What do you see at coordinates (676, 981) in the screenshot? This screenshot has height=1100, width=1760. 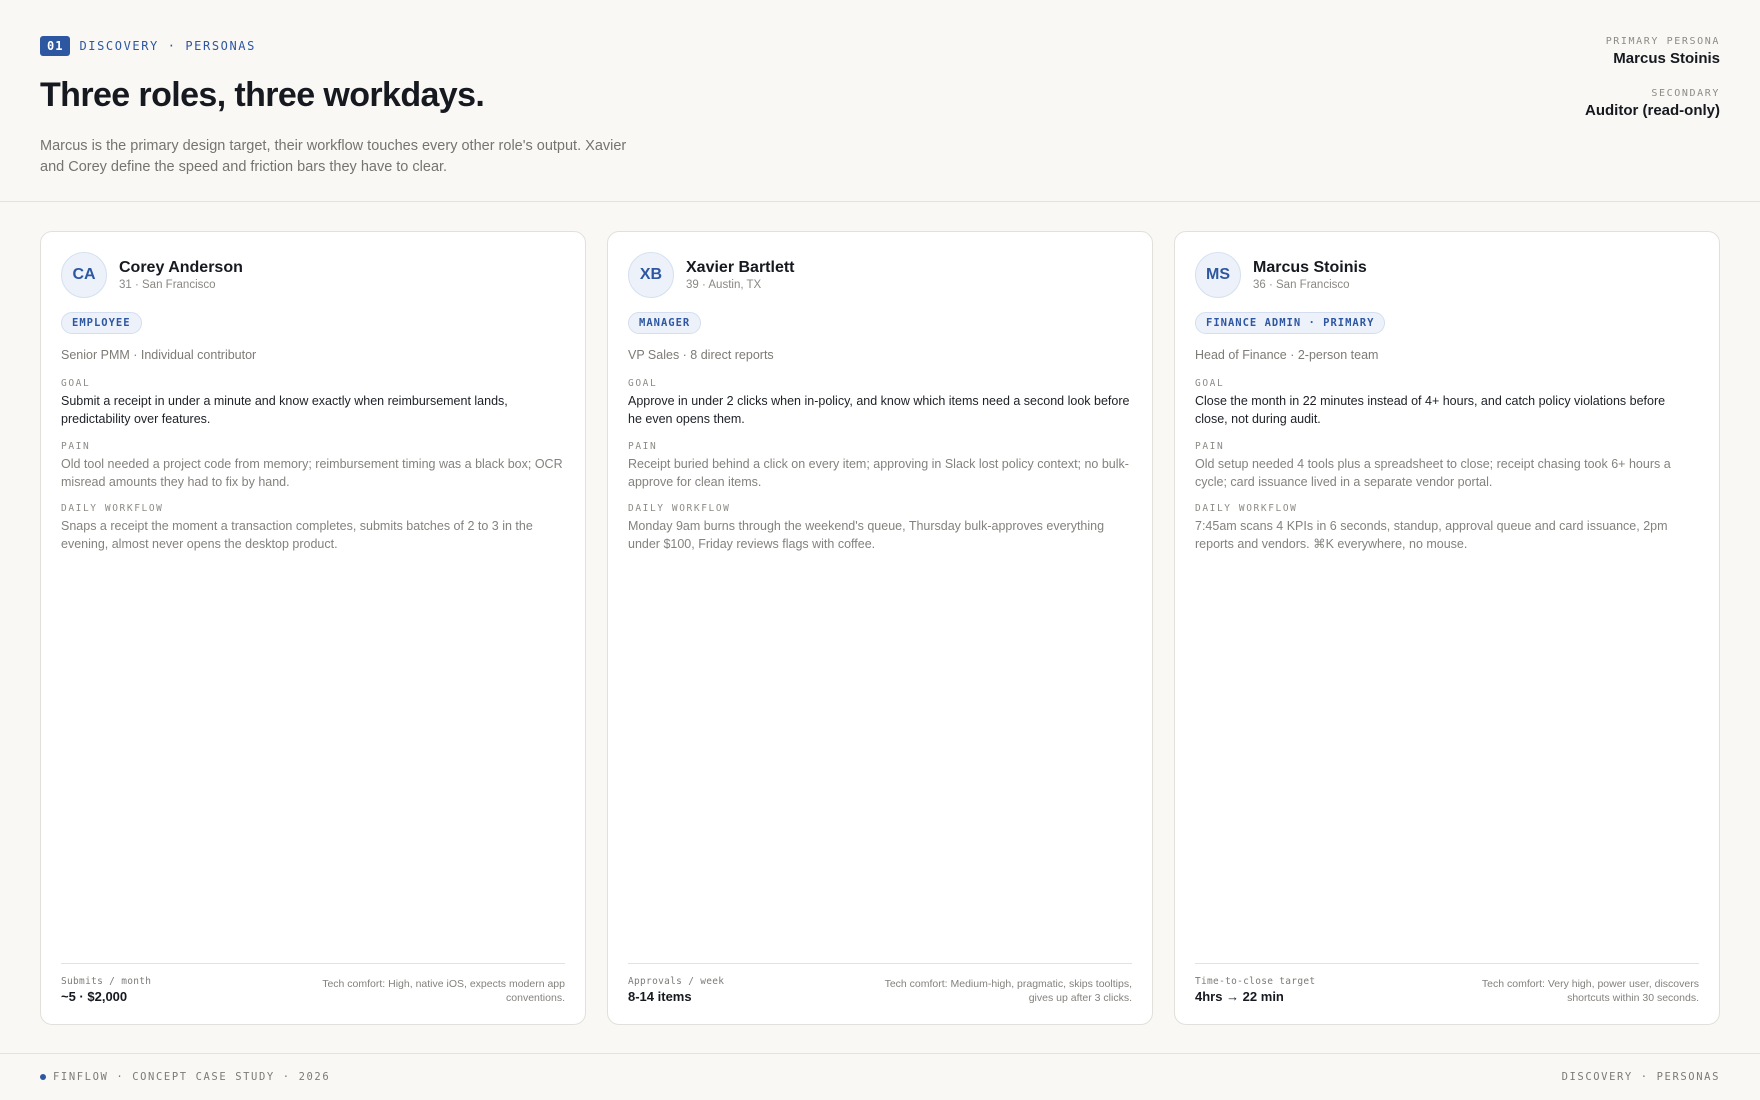 I see `metric-label: Approvals / week` at bounding box center [676, 981].